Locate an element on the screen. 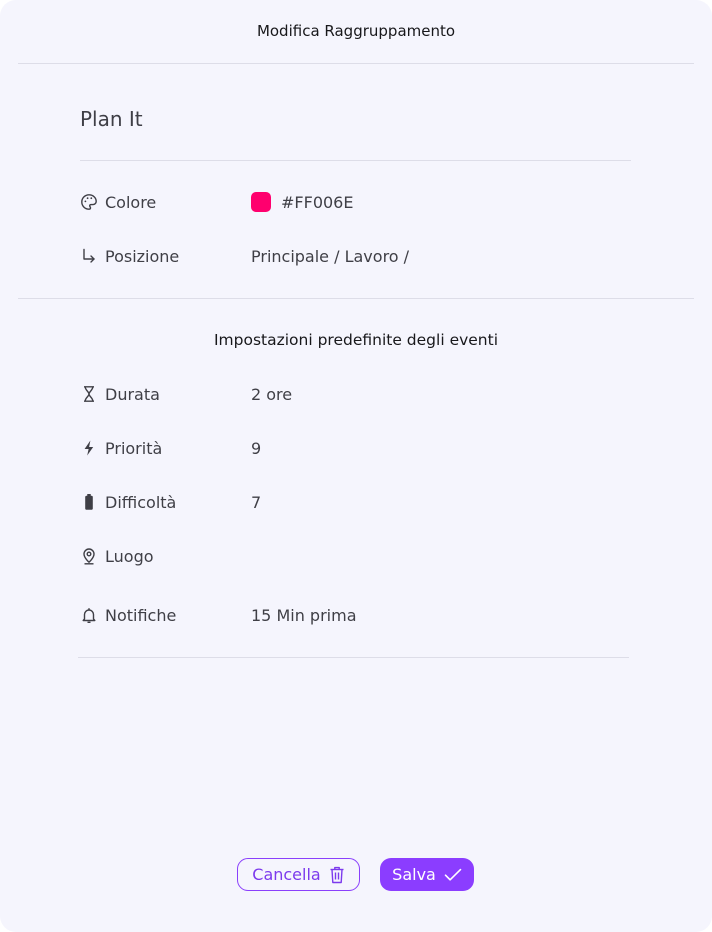 This screenshot has height=932, width=712. priority-label: Priorità is located at coordinates (134, 448).